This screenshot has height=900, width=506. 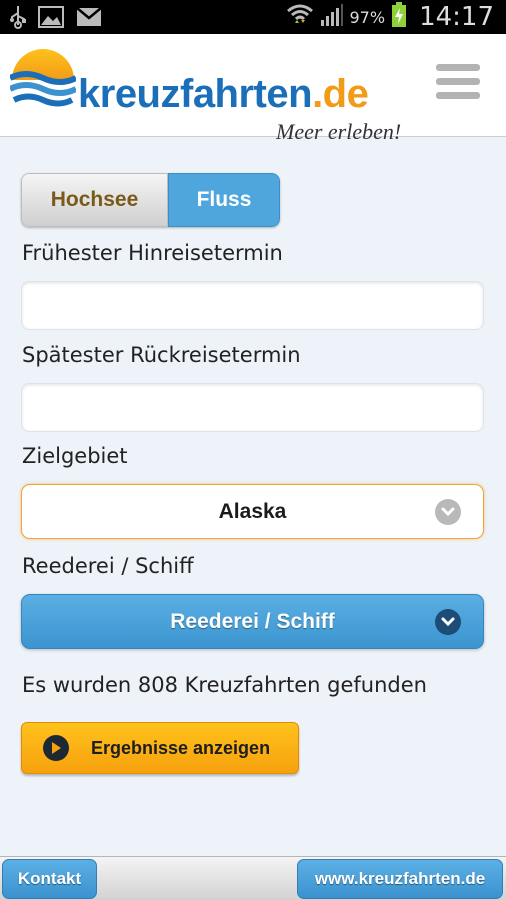 What do you see at coordinates (400, 879) in the screenshot?
I see `website-link-button: www.kreuzfahrten.de` at bounding box center [400, 879].